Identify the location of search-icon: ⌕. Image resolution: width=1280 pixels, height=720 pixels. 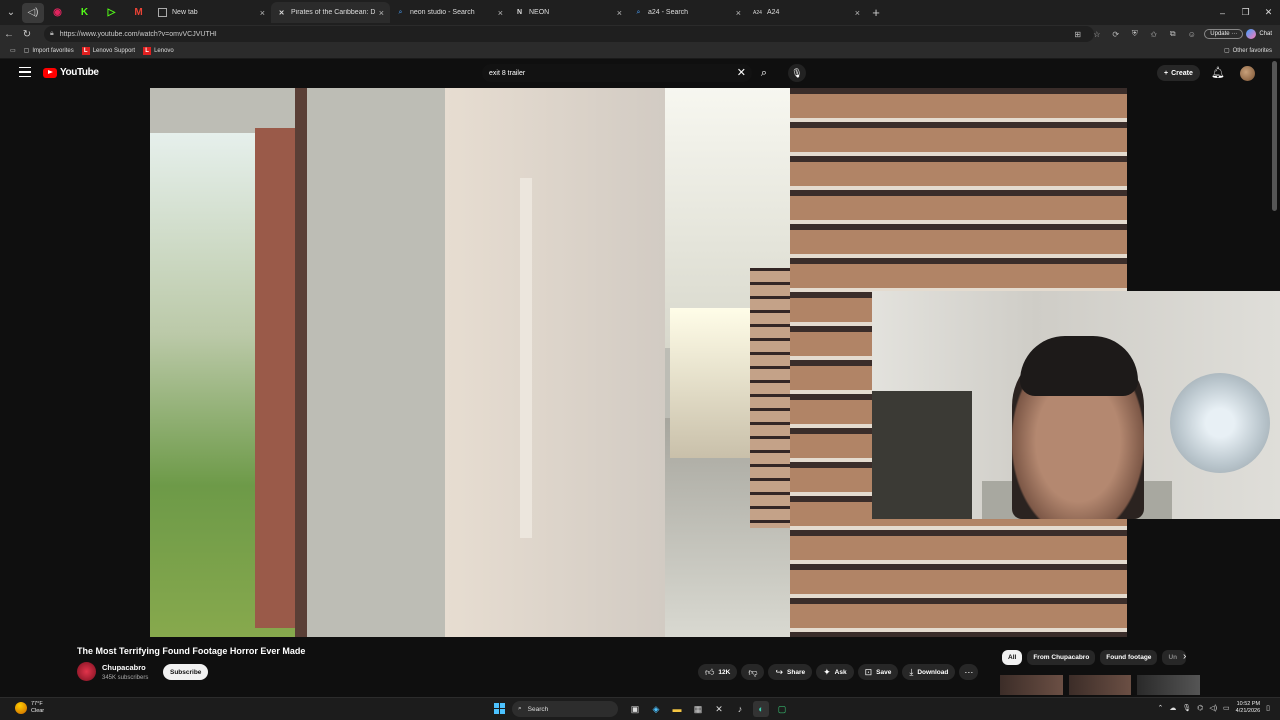
(764, 72).